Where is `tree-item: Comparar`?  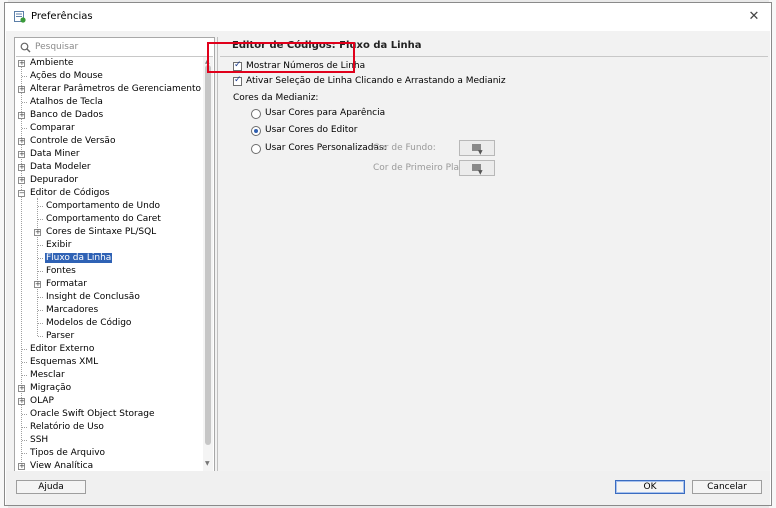
tree-item: Comparar is located at coordinates (52, 128).